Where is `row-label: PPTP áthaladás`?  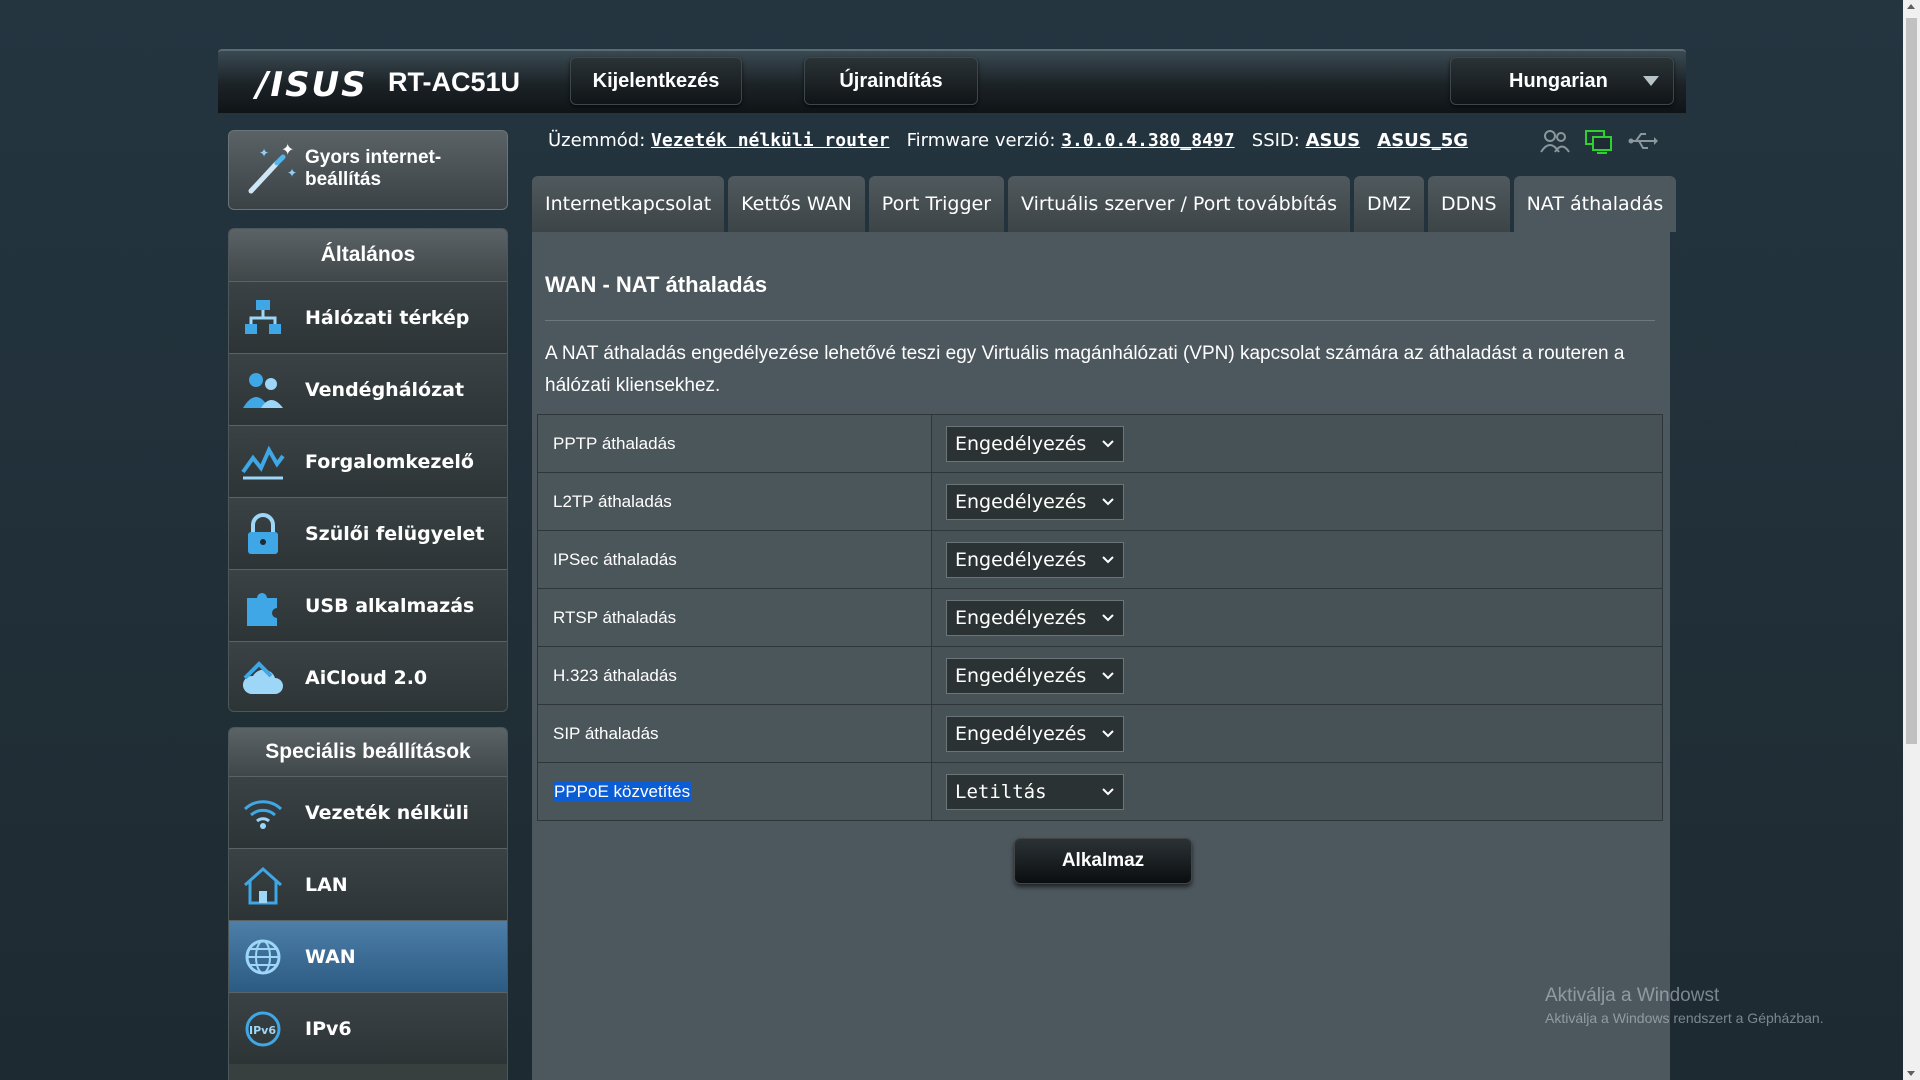
row-label: PPTP áthaladás is located at coordinates (734, 443).